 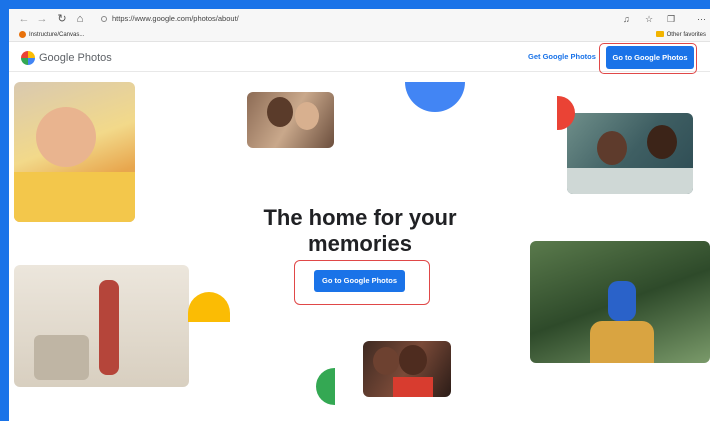 I want to click on photo-two-kids, so click(x=407, y=369).